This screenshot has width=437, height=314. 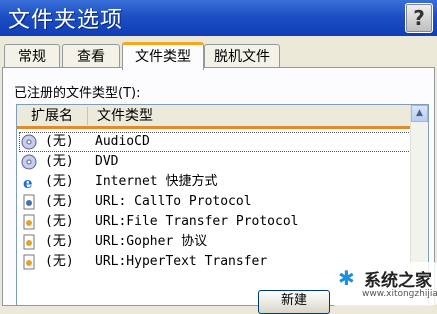 What do you see at coordinates (91, 56) in the screenshot?
I see `tab-view: 查看` at bounding box center [91, 56].